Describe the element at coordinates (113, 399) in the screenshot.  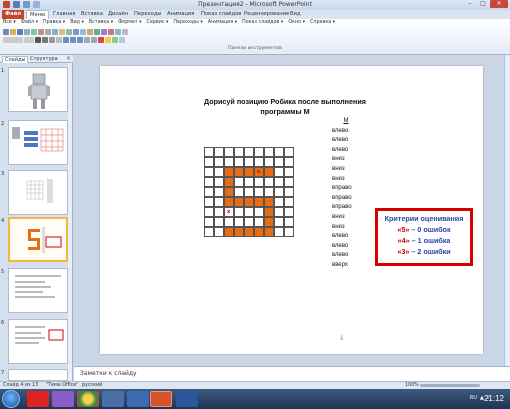
I see `file-explorer-icon` at that location.